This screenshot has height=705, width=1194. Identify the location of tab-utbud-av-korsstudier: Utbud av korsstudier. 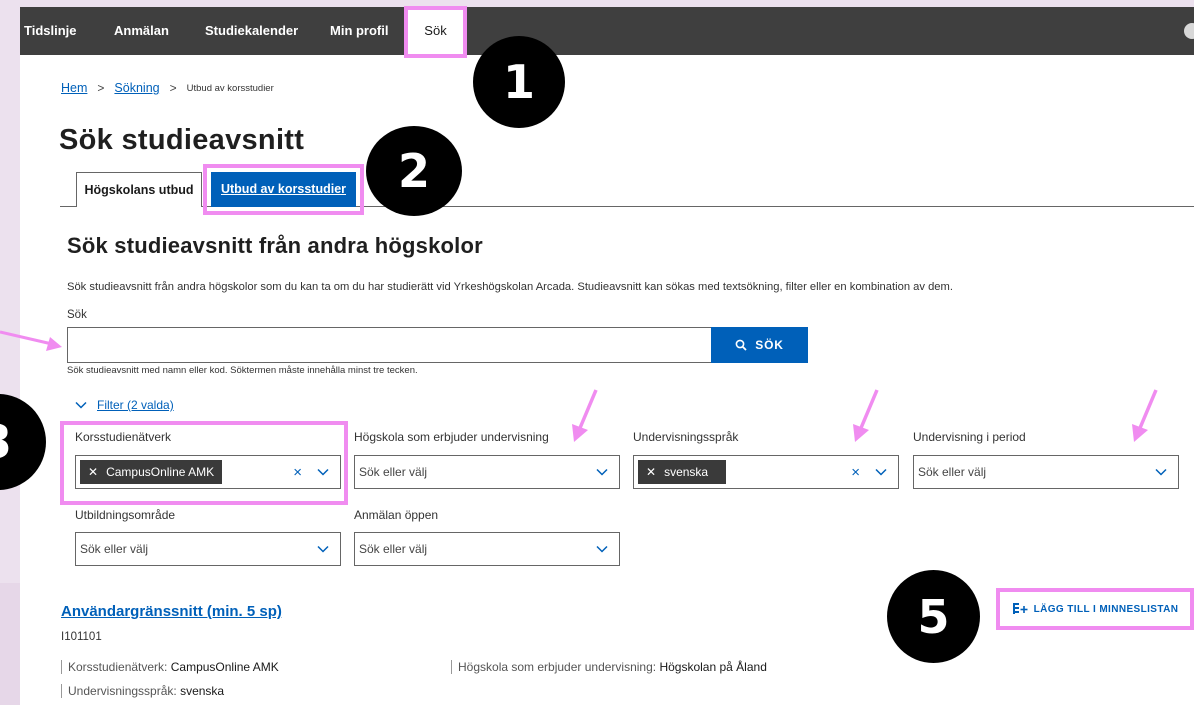
(283, 189).